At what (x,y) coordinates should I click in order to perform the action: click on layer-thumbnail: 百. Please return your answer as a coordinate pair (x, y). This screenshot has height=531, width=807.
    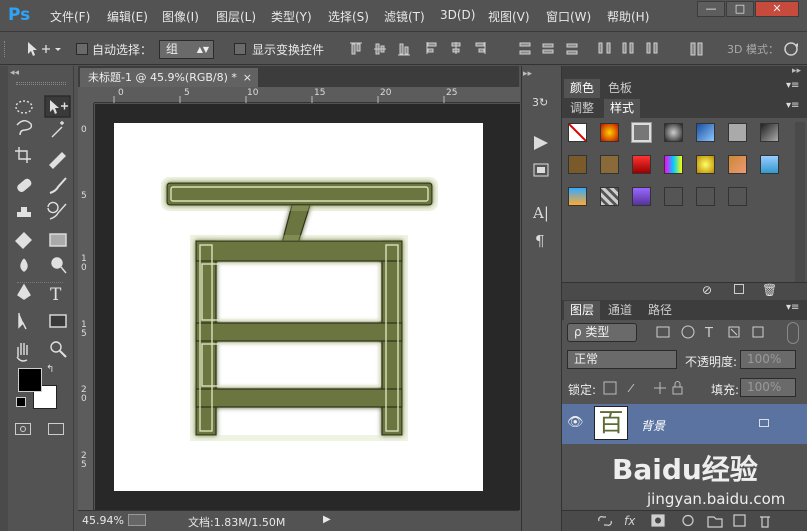
    Looking at the image, I should click on (611, 423).